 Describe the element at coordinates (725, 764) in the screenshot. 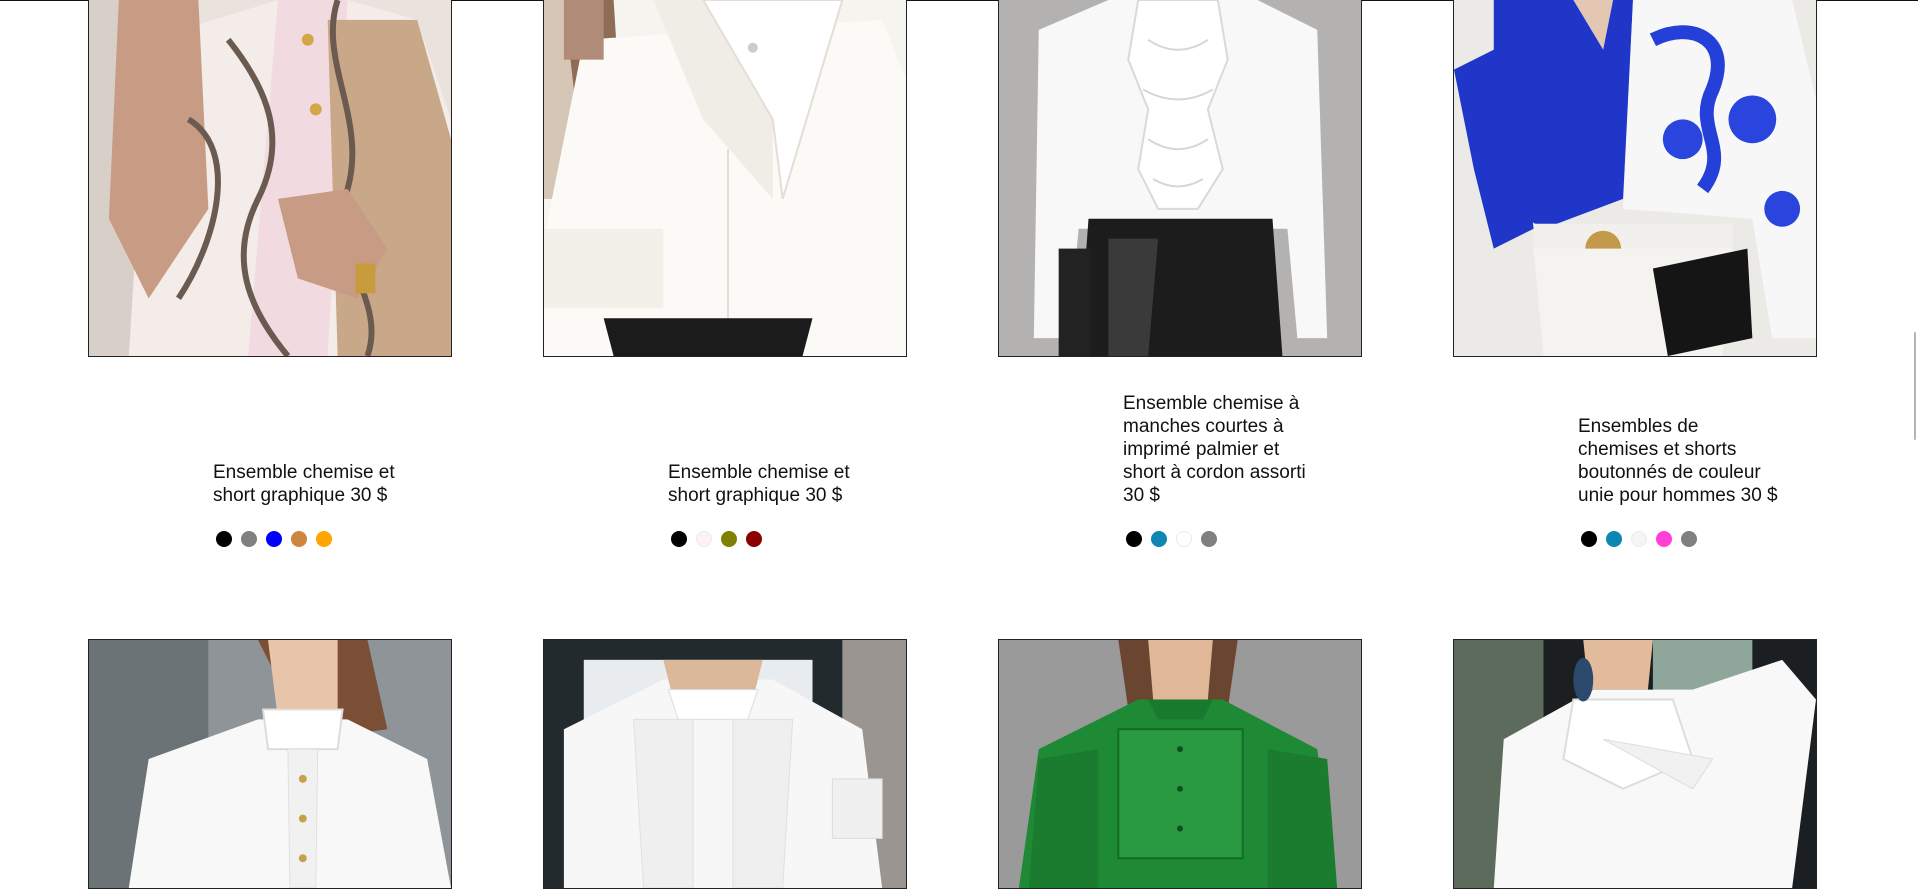

I see `product-image-white-lace-front-blouse` at that location.